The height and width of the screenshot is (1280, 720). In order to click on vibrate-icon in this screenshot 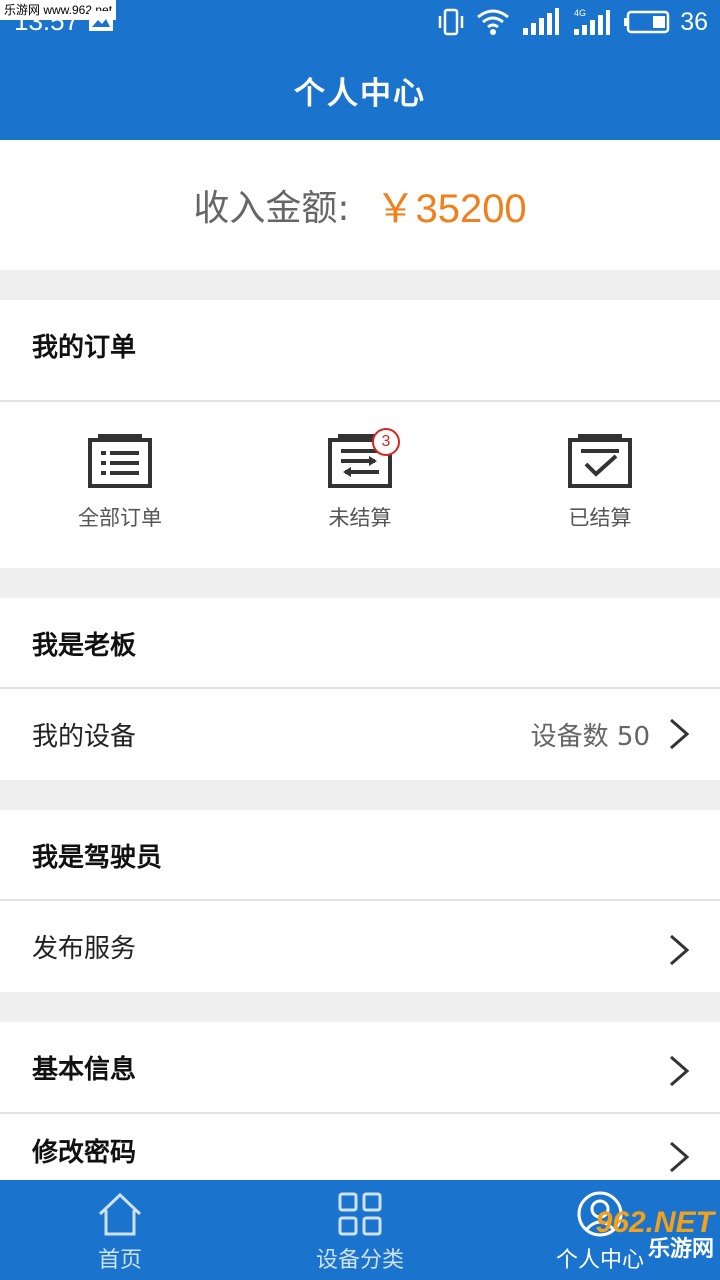, I will do `click(451, 22)`.